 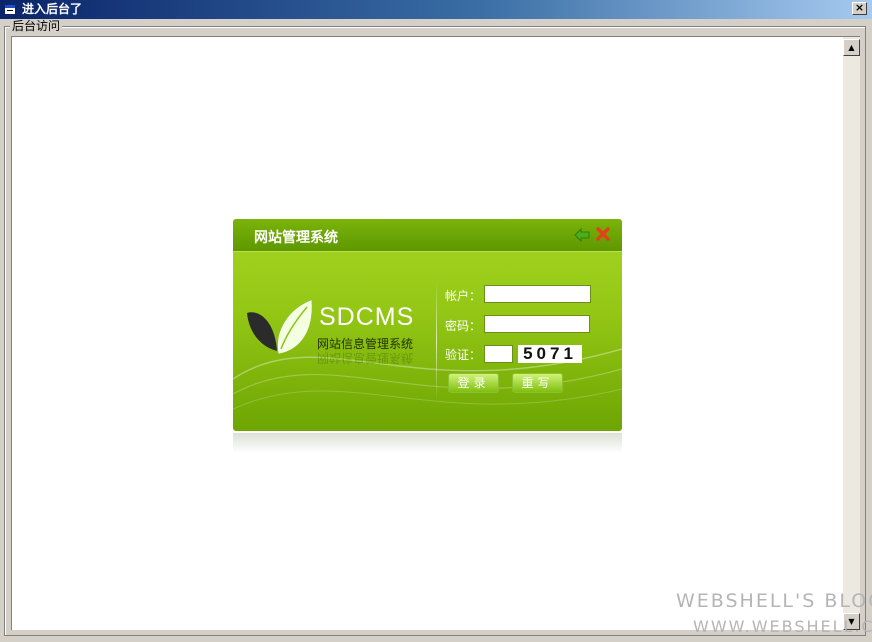 I want to click on captcha-input, so click(x=498, y=354).